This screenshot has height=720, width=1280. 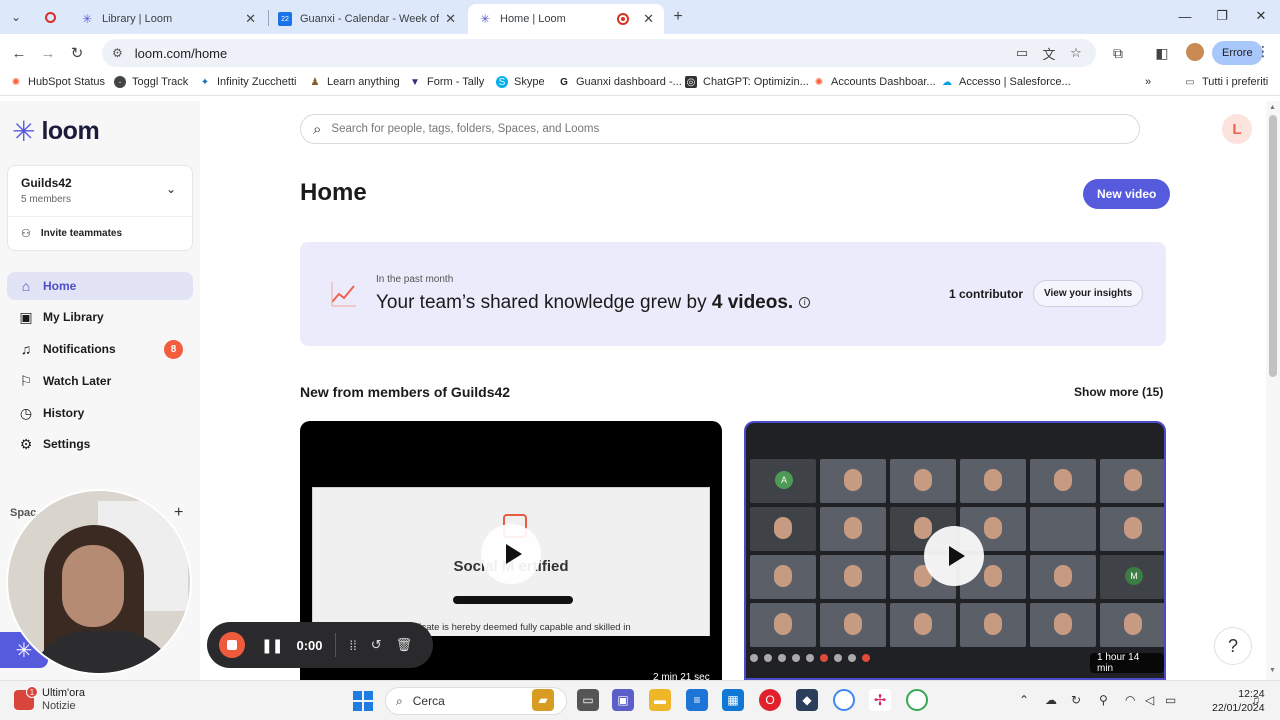 What do you see at coordinates (1118, 392) in the screenshot?
I see `show-more-link: Show more (15)` at bounding box center [1118, 392].